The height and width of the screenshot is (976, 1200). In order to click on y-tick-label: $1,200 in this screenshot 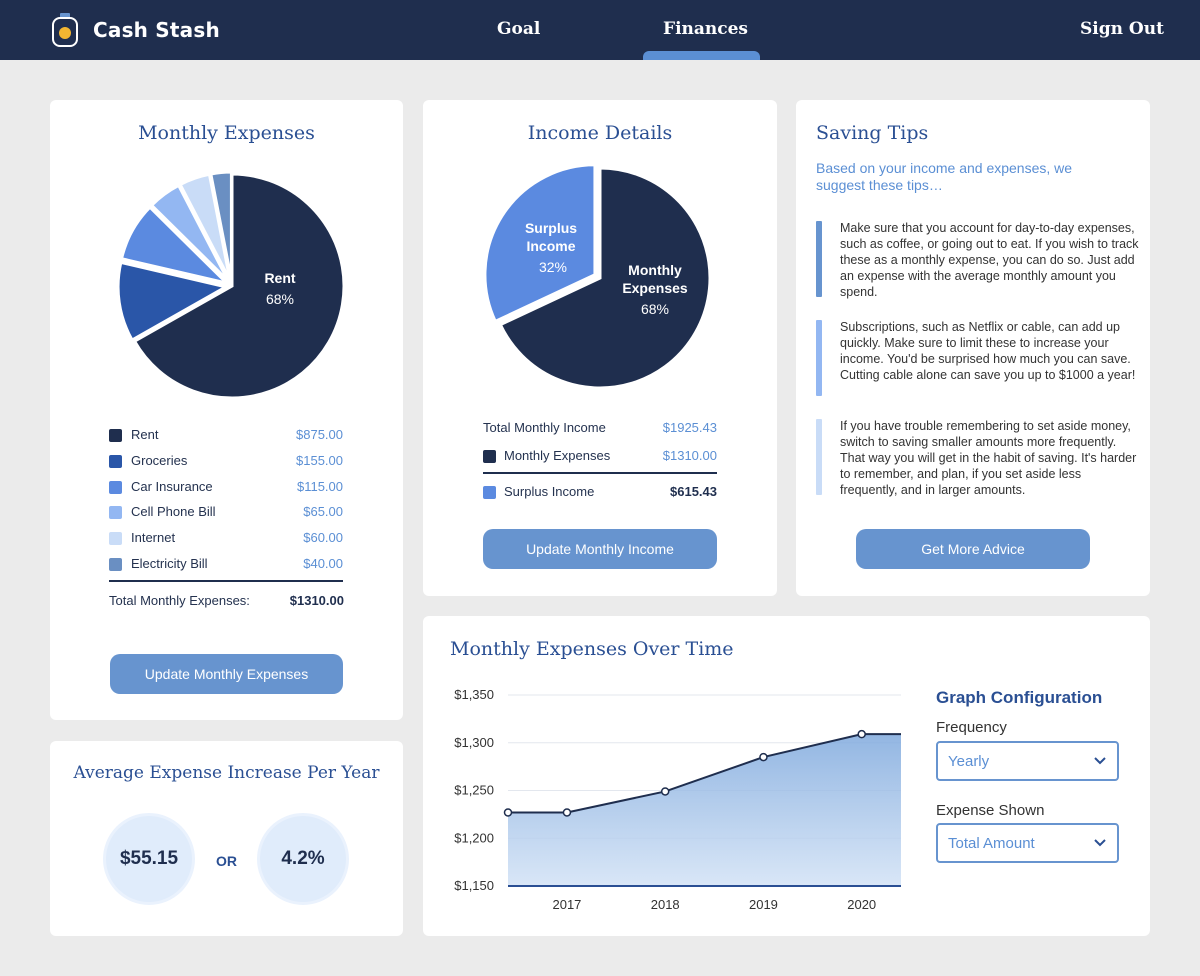, I will do `click(474, 837)`.